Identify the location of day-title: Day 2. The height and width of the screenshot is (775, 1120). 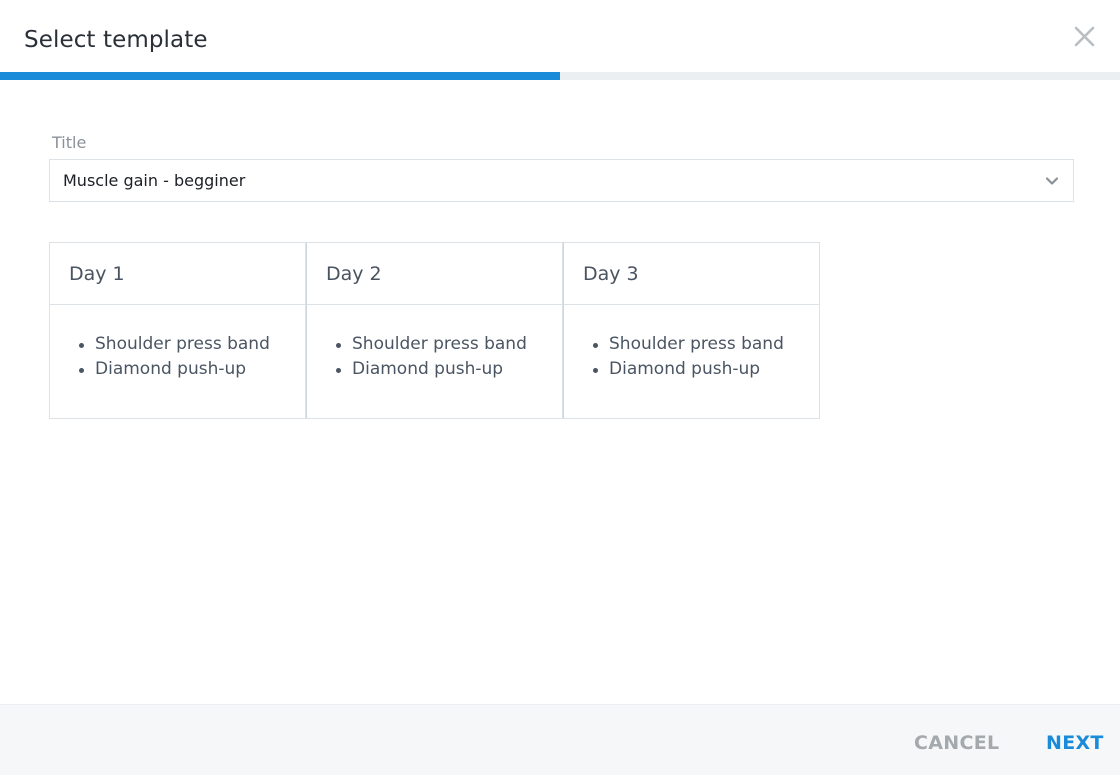
(354, 274).